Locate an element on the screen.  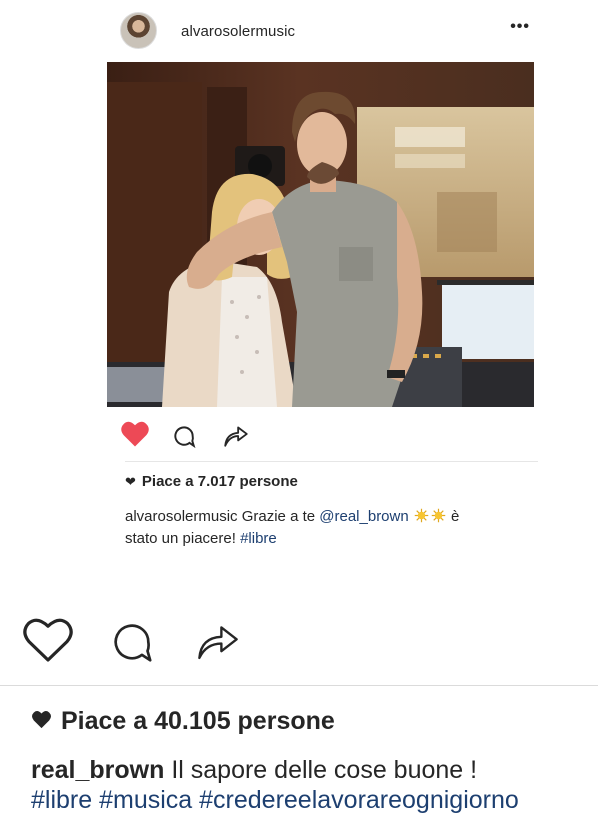
embedded-post-header: alvarosolermusic ••• is located at coordinates (325, 31).